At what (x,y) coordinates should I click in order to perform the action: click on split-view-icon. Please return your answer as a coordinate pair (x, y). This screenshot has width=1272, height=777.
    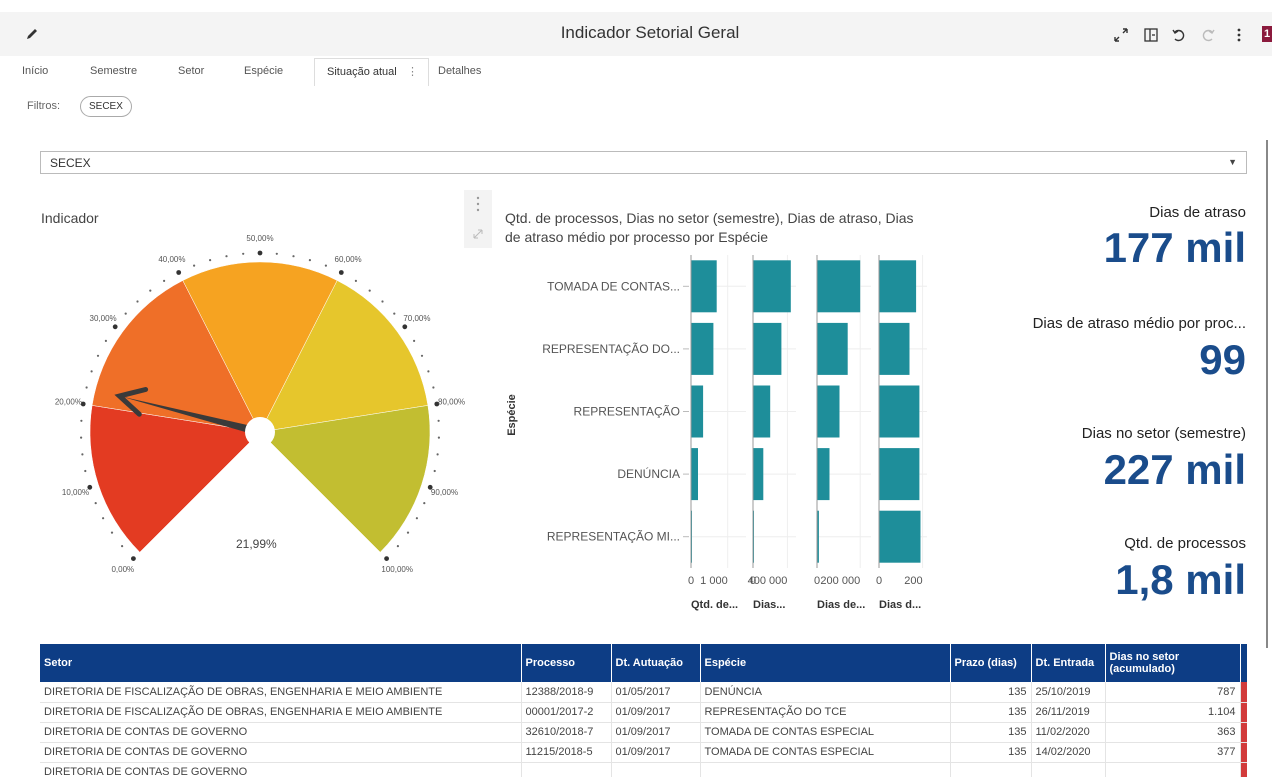
    Looking at the image, I should click on (1151, 35).